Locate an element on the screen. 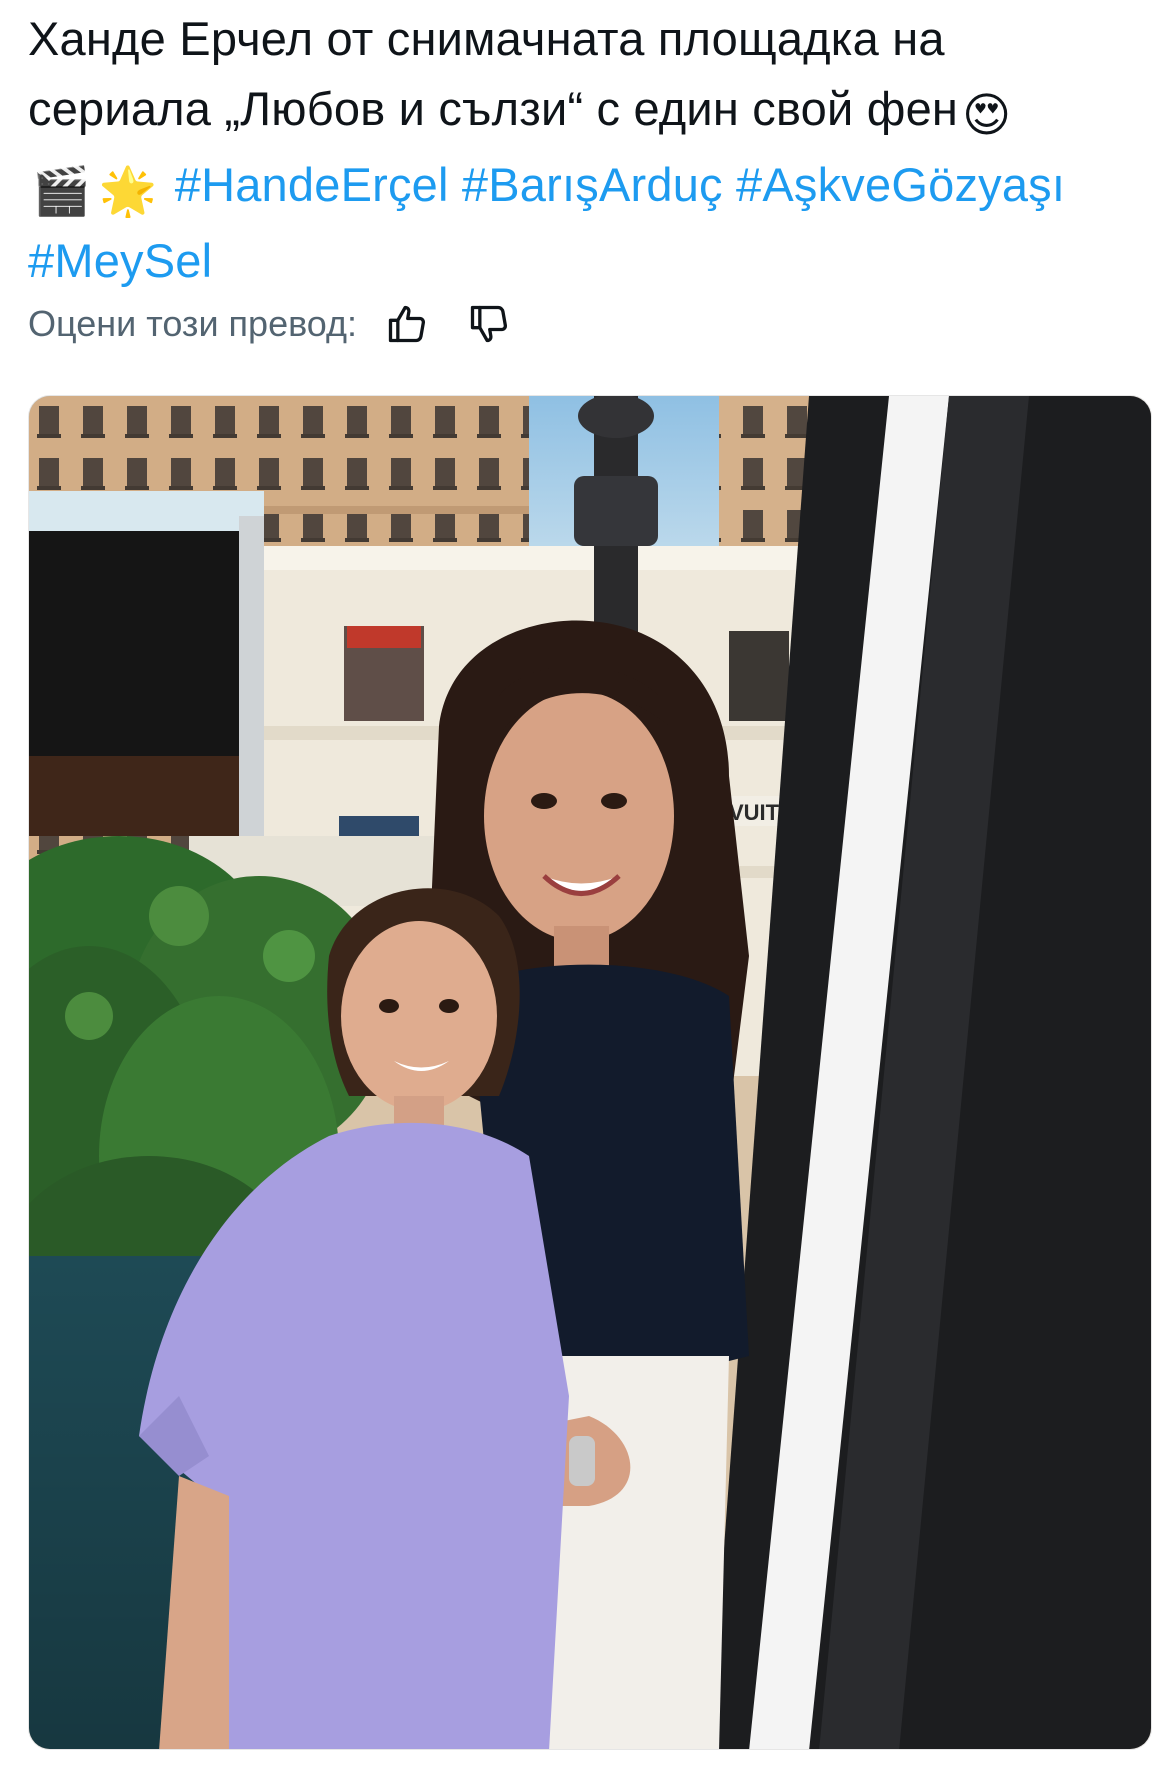 The width and height of the screenshot is (1170, 1772). post-text-line-3: 🎬 🌟 #HandeErçel #BarışArduç #AşkveGözyaşı is located at coordinates (588, 188).